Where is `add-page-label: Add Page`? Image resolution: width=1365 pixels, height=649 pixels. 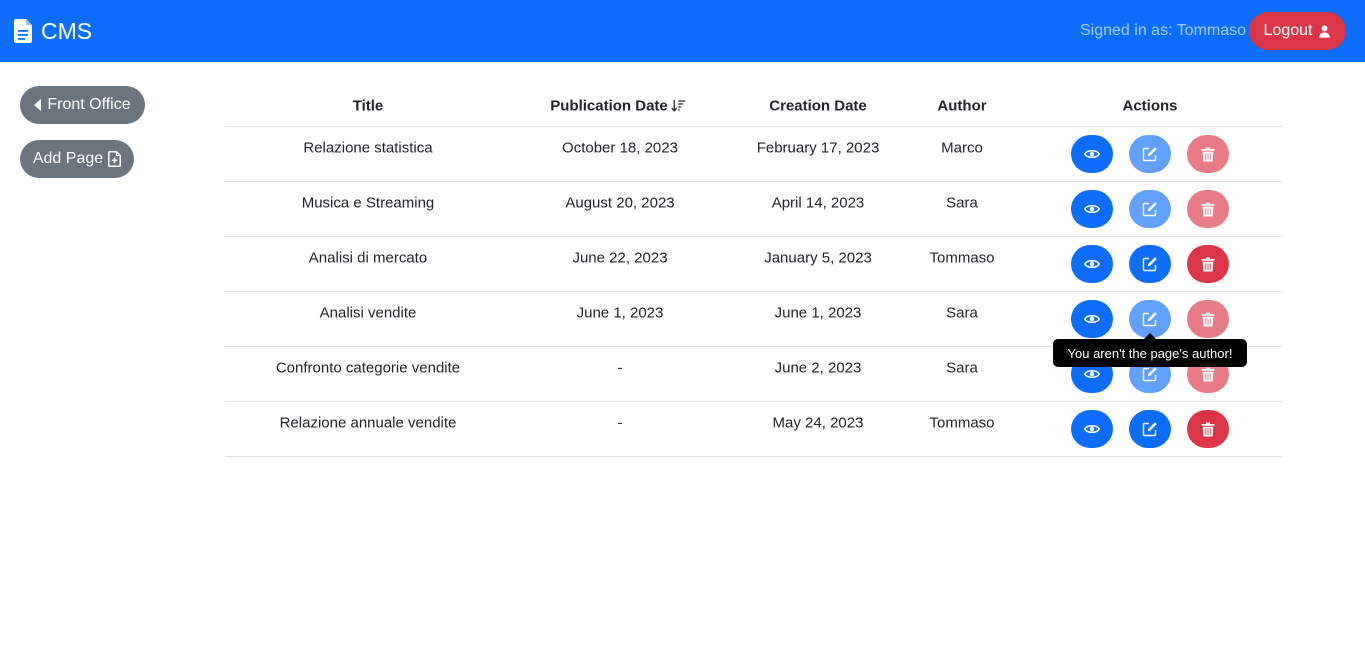 add-page-label: Add Page is located at coordinates (68, 158).